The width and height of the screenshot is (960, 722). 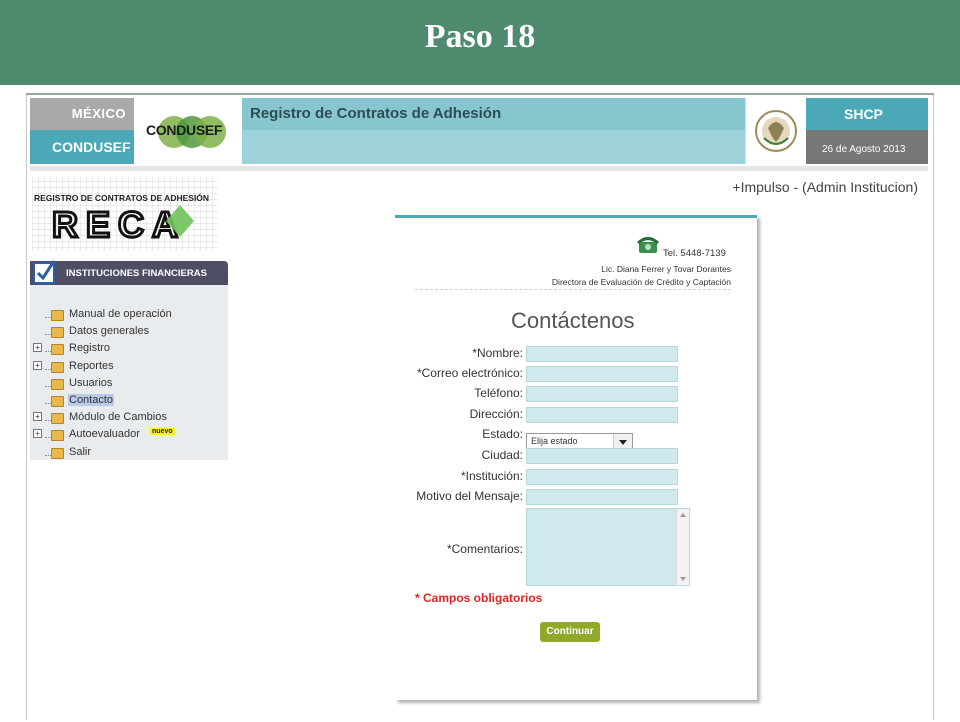 I want to click on menu-header-label: INSTITUCIONES FINANCIERAS, so click(x=136, y=273).